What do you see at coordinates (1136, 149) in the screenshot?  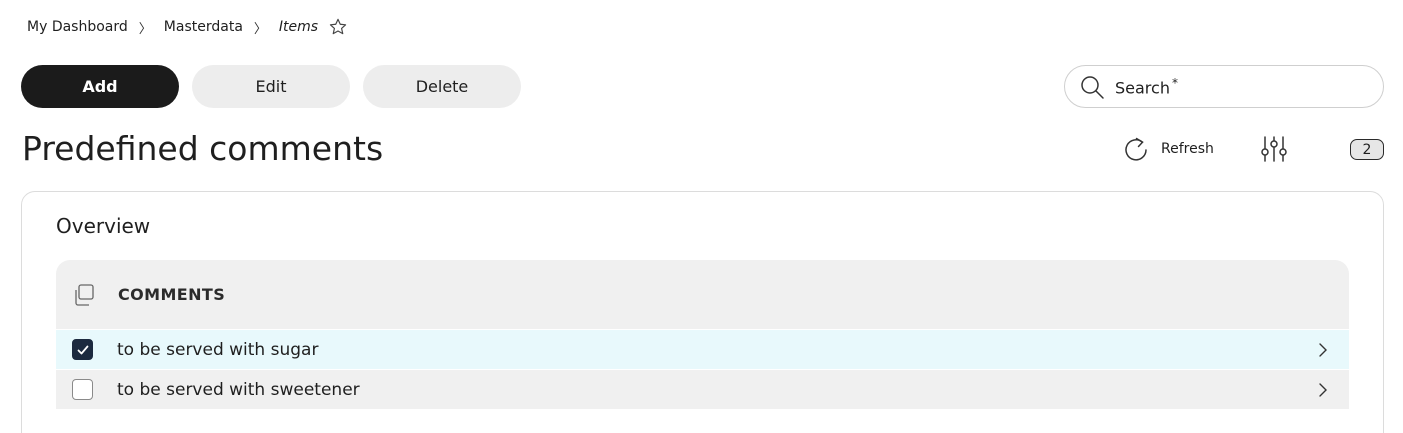 I see `refresh-icon` at bounding box center [1136, 149].